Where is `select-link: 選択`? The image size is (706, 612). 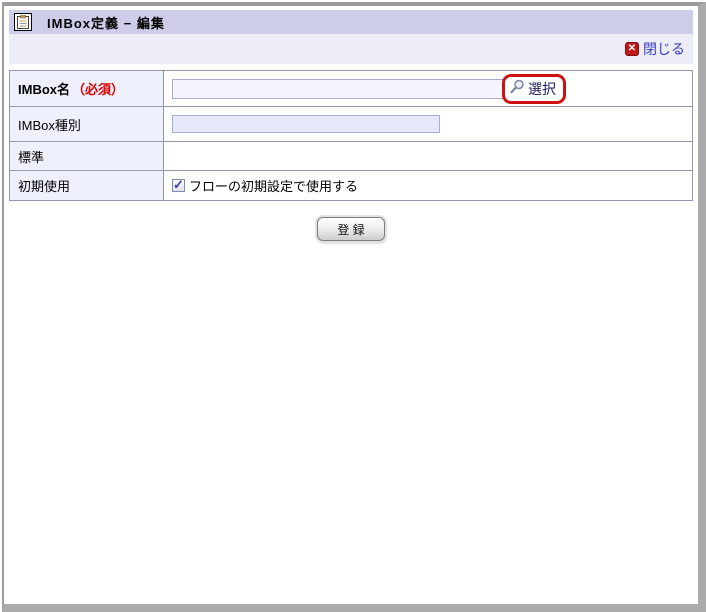 select-link: 選択 is located at coordinates (542, 89).